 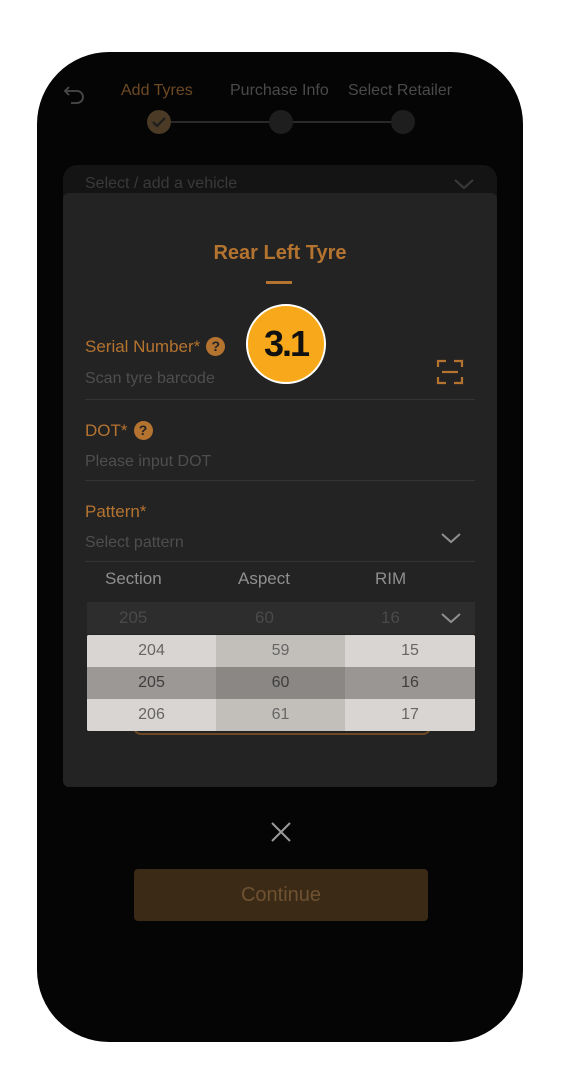 I want to click on size-header-section: Section, so click(x=133, y=578).